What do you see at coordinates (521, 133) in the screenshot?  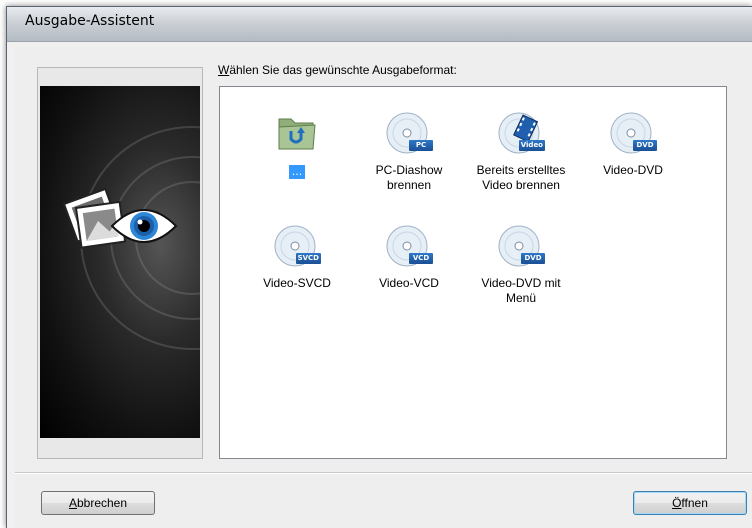 I see `disc-film-icon: Video` at bounding box center [521, 133].